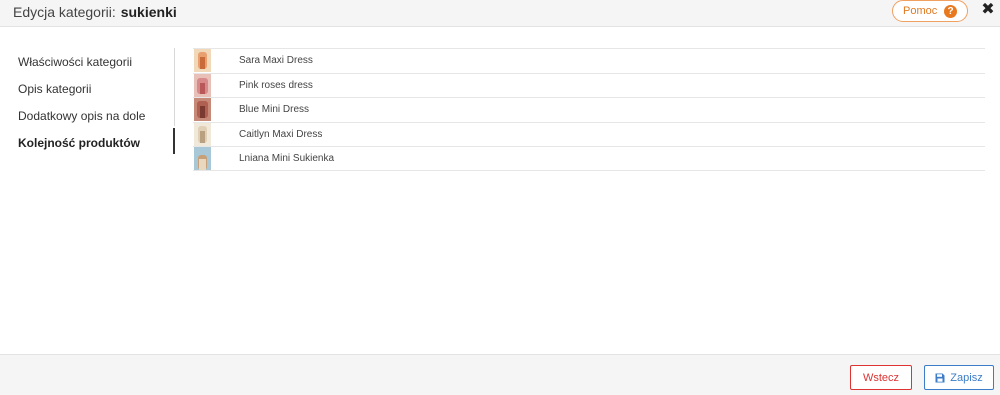 This screenshot has width=1000, height=395. I want to click on sidebar-divider, so click(174, 87).